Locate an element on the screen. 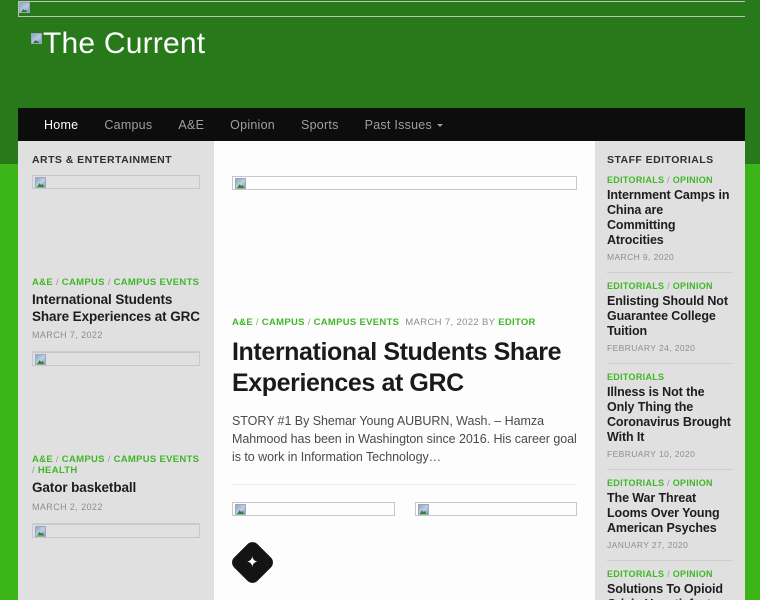  hero-thumbnail-placeholder is located at coordinates (404, 183).